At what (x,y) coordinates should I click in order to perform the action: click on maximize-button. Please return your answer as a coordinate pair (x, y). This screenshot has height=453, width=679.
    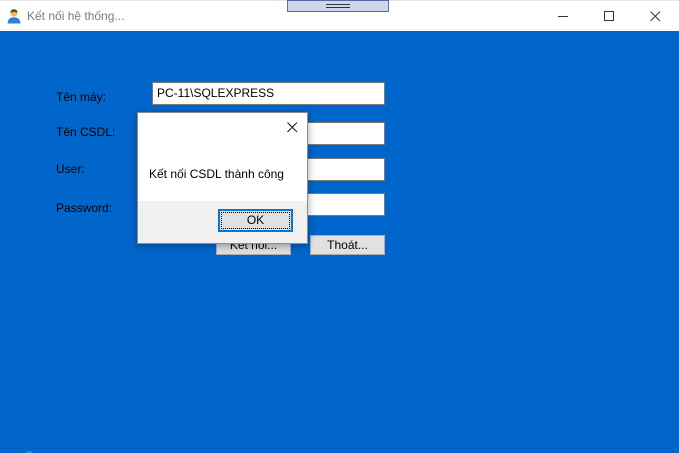
    Looking at the image, I should click on (610, 16).